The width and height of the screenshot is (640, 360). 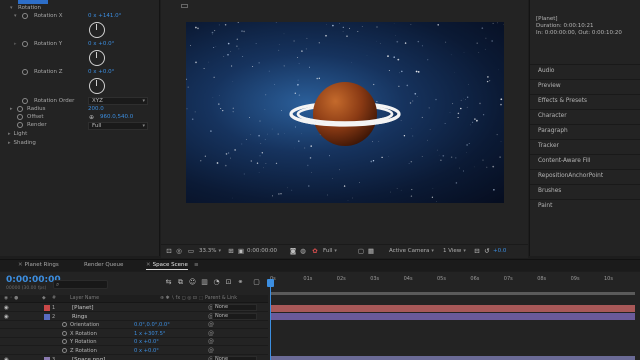 What do you see at coordinates (134, 351) in the screenshot?
I see `property-row: Z Rotation 0 x +0.0° @` at bounding box center [134, 351].